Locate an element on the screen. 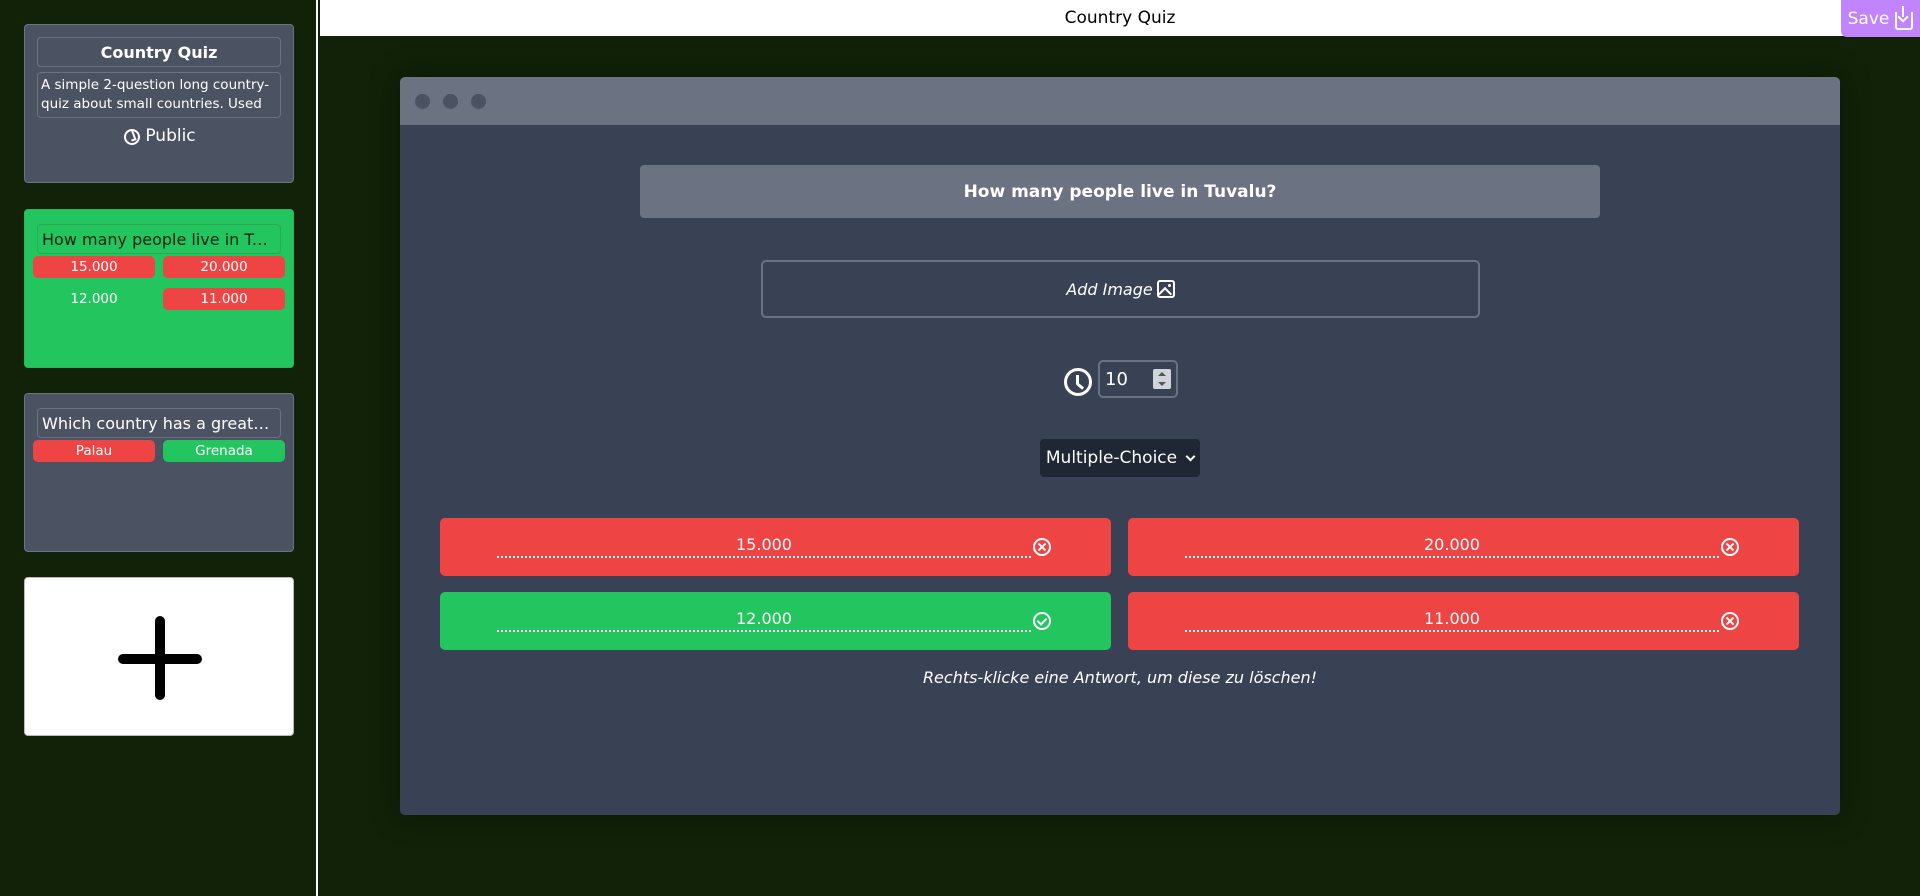 Image resolution: width=1920 pixels, height=896 pixels. answer-option-1: 15.000 is located at coordinates (775, 547).